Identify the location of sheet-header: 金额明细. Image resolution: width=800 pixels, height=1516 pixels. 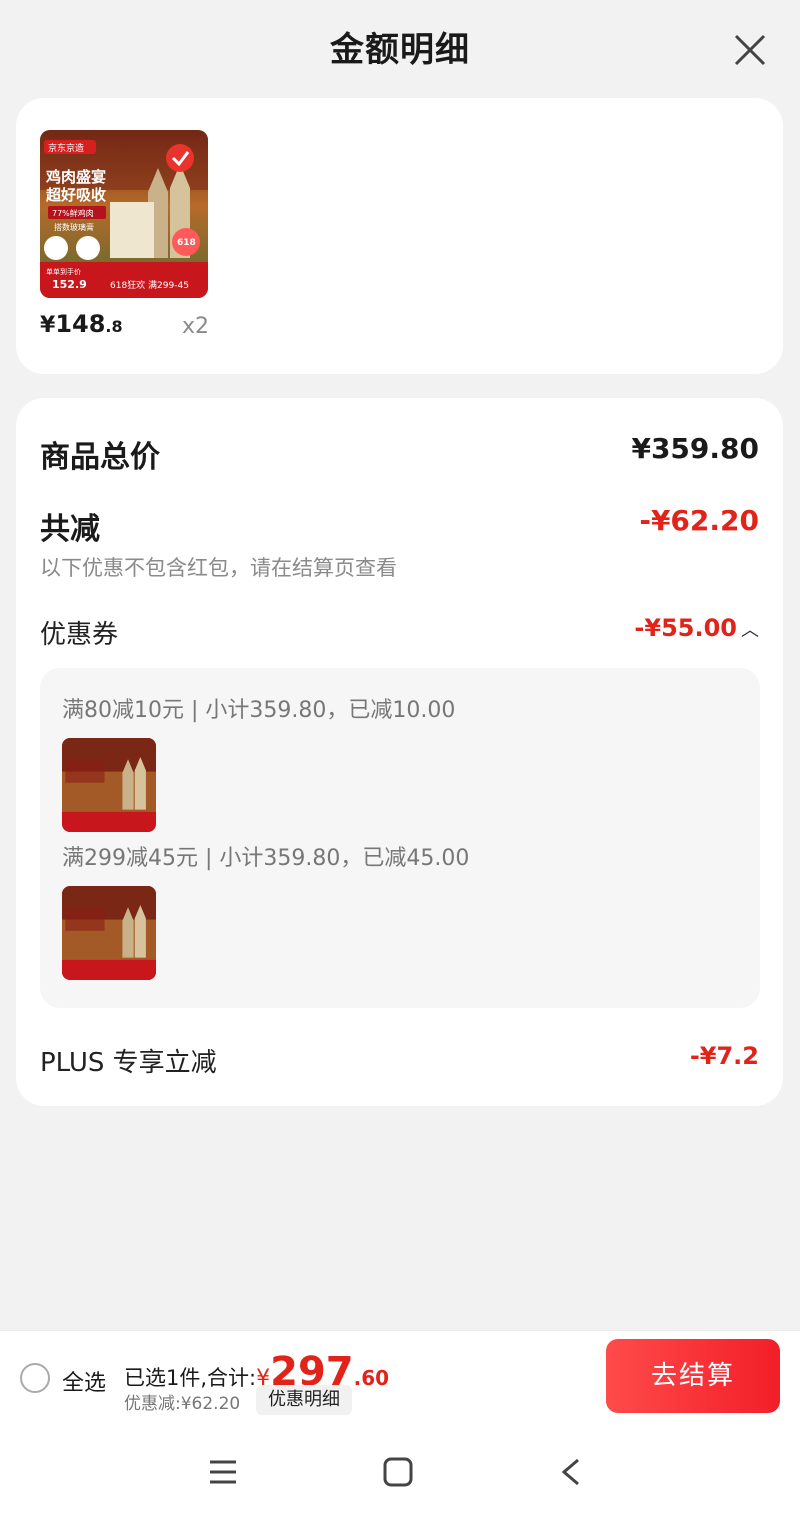
(400, 50).